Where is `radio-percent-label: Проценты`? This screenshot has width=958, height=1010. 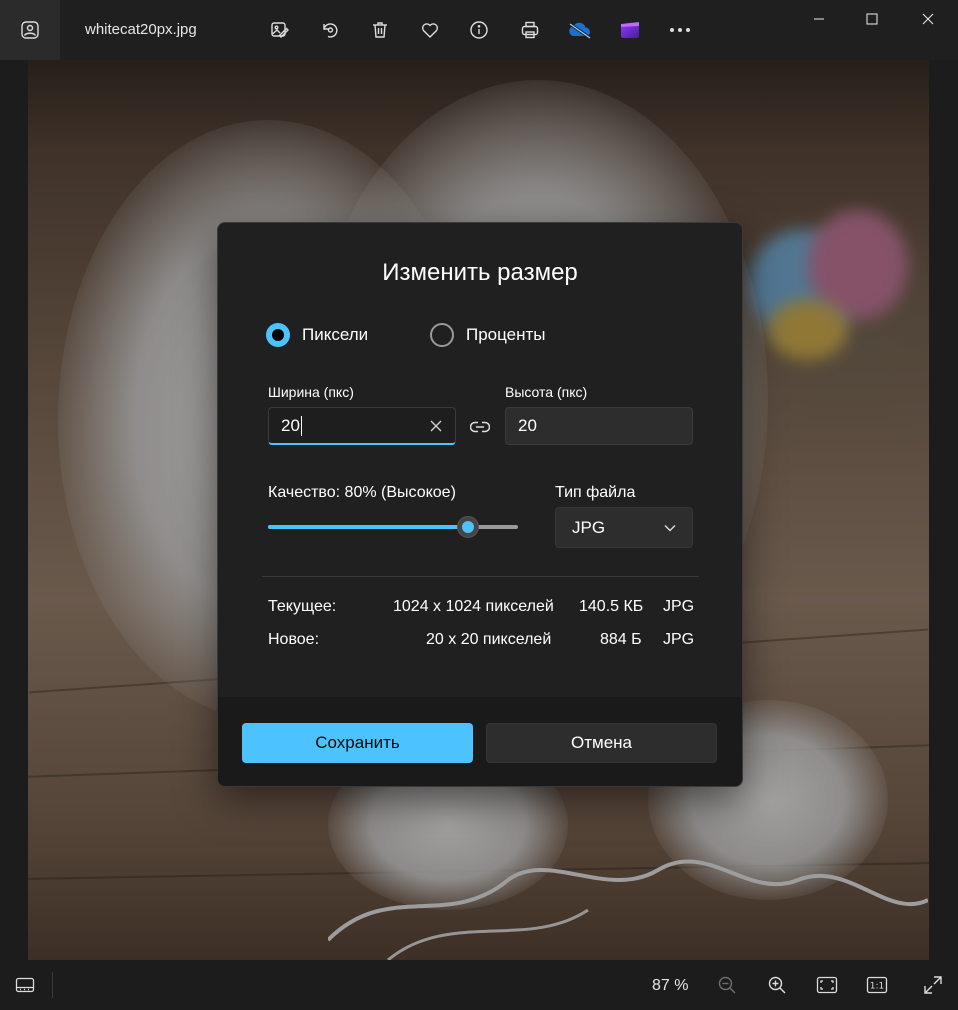
radio-percent-label: Проценты is located at coordinates (506, 334).